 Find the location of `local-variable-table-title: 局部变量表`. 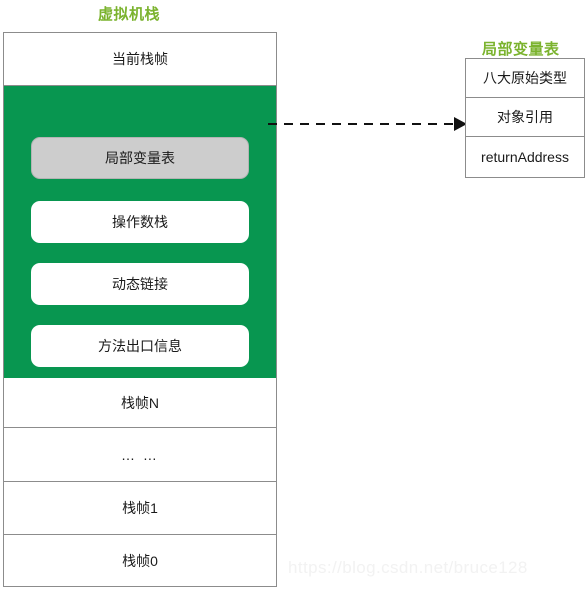

local-variable-table-title: 局部变量表 is located at coordinates (521, 49).